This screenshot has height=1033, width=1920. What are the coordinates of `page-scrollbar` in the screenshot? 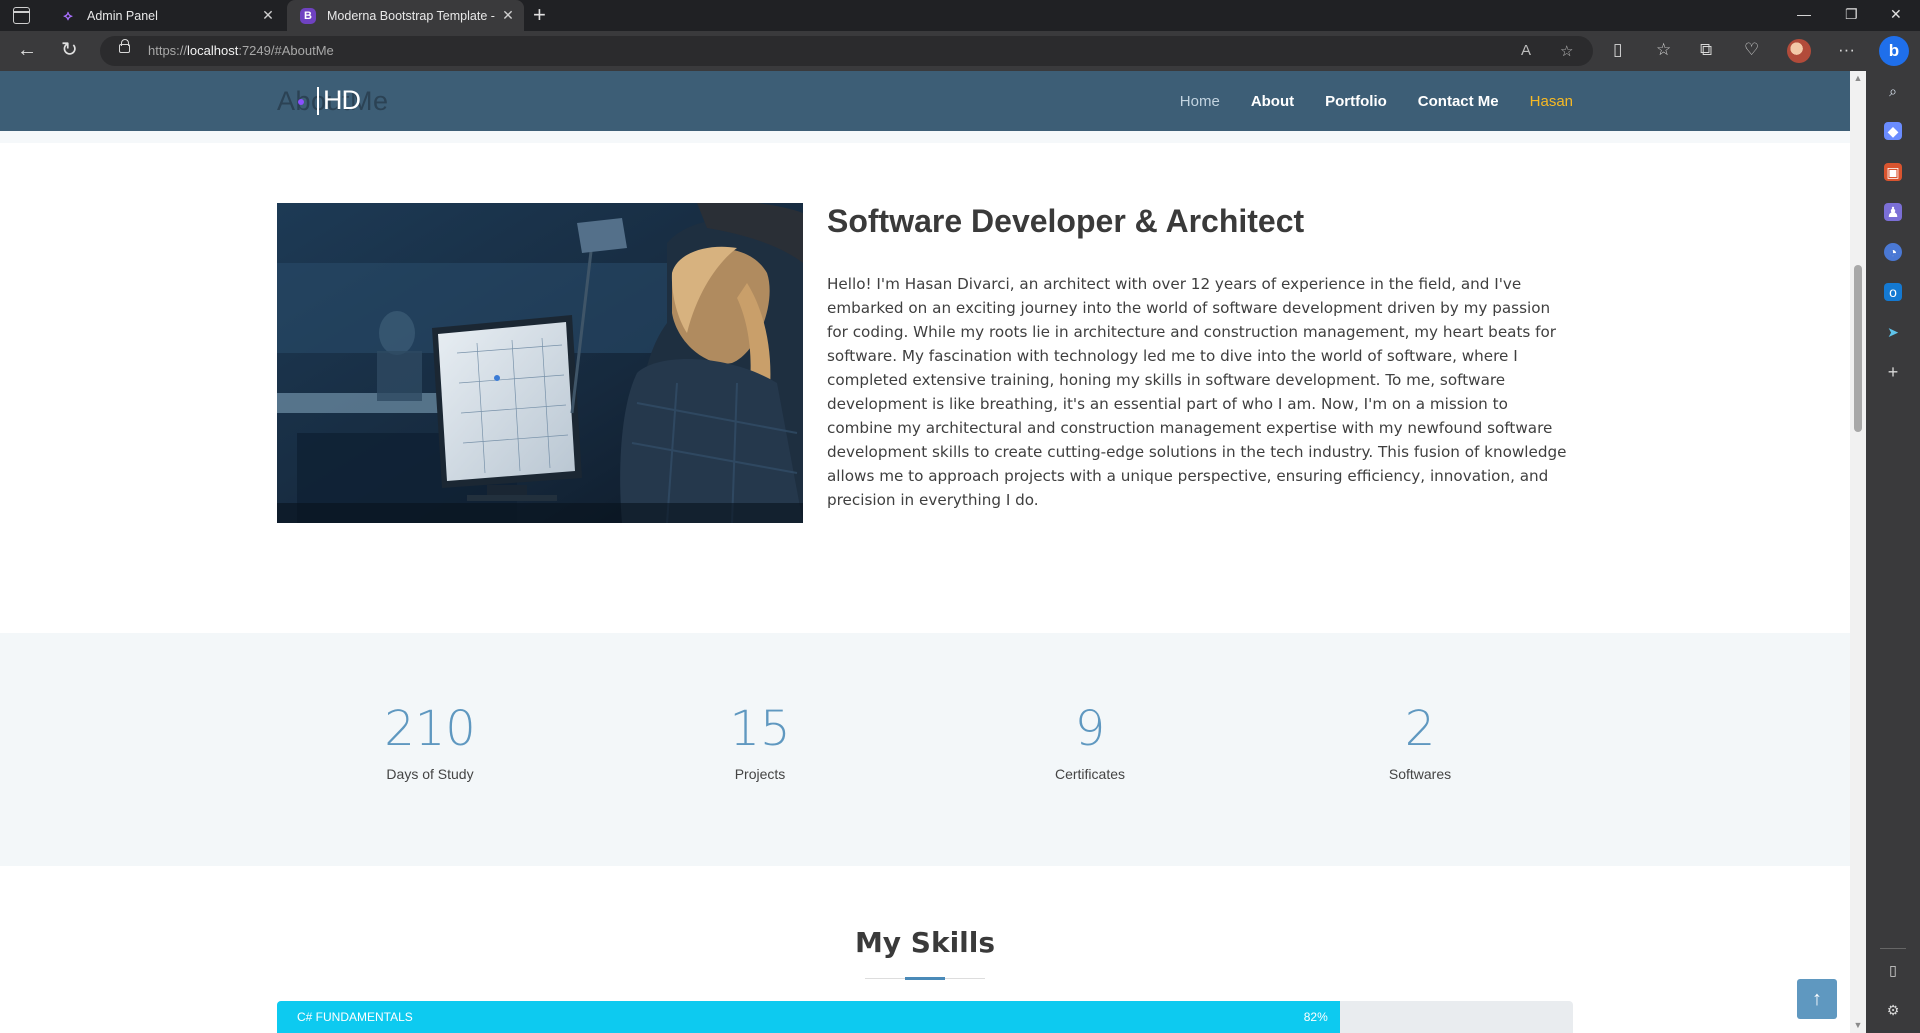 It's located at (1858, 552).